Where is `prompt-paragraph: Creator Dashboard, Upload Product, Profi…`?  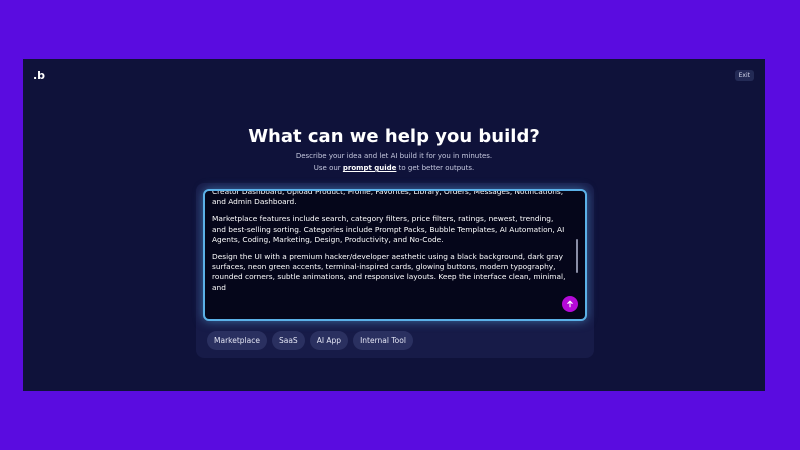 prompt-paragraph: Creator Dashboard, Upload Product, Profi… is located at coordinates (388, 198).